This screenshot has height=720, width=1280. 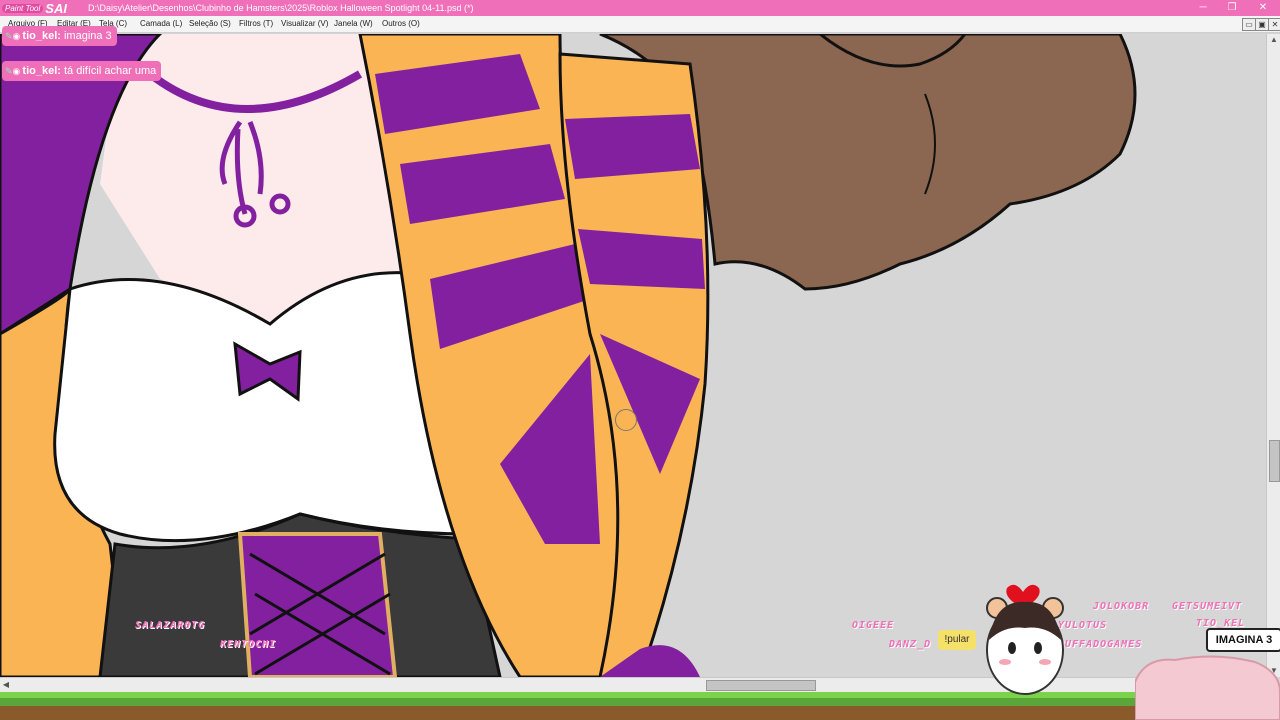 I want to click on pink-couch, so click(x=1207, y=687).